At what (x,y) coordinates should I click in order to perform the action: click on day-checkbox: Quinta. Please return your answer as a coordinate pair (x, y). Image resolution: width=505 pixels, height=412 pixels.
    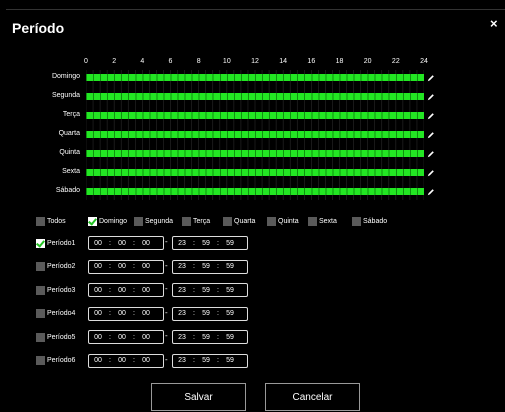
    Looking at the image, I should click on (283, 221).